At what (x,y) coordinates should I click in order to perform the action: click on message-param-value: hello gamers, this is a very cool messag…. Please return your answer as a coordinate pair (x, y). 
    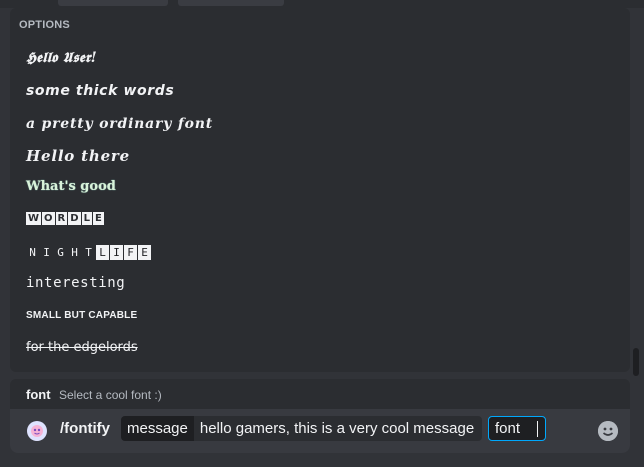
    Looking at the image, I should click on (338, 428).